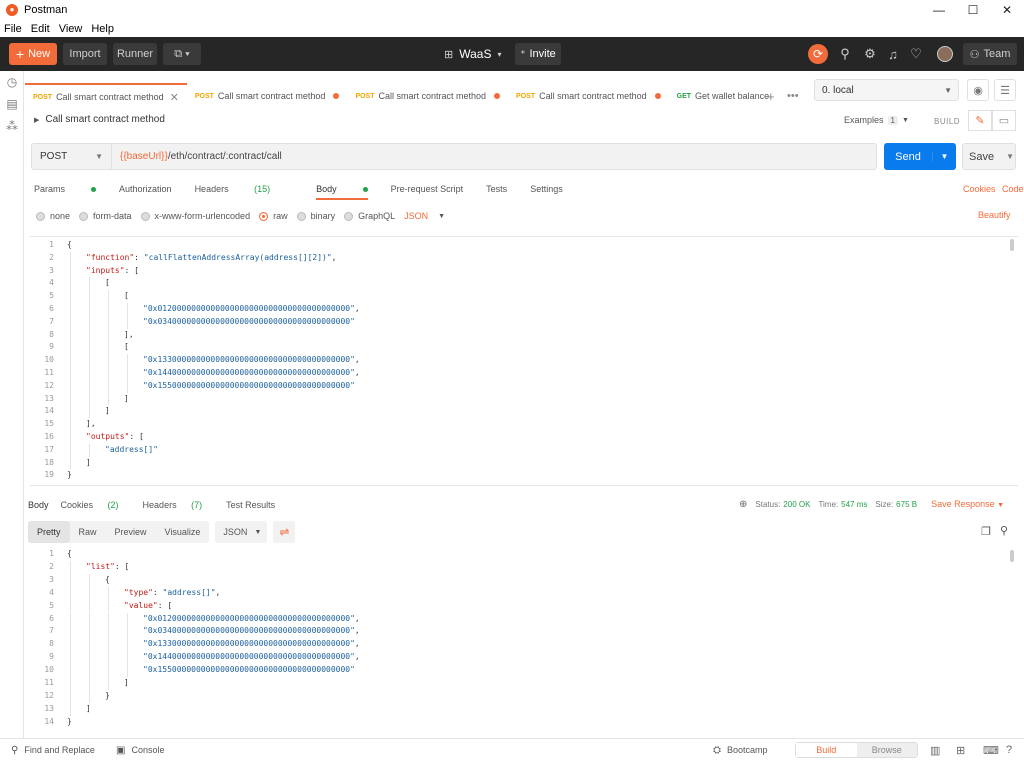  Describe the element at coordinates (33, 54) in the screenshot. I see `new-button: + New` at that location.